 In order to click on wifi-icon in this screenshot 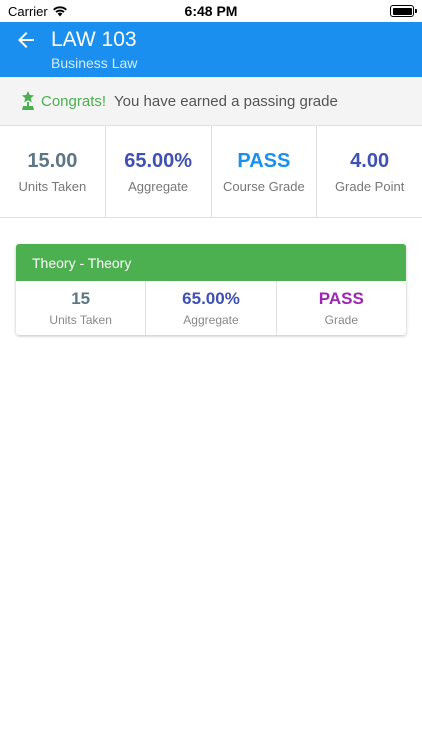, I will do `click(60, 11)`.